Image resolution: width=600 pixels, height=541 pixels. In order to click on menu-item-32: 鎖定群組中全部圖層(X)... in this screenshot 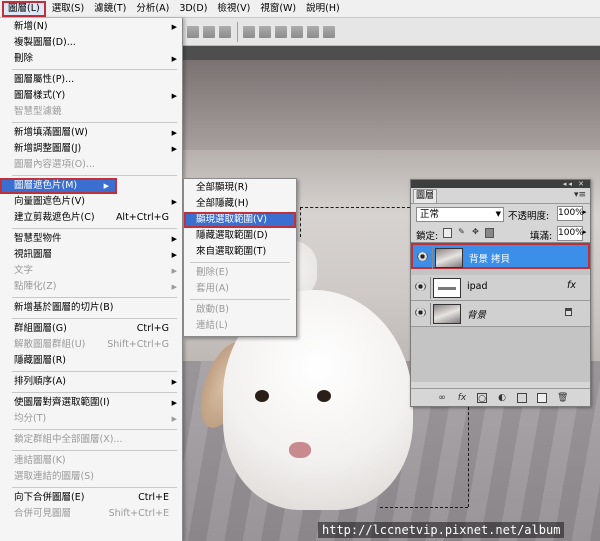, I will do `click(91, 440)`.